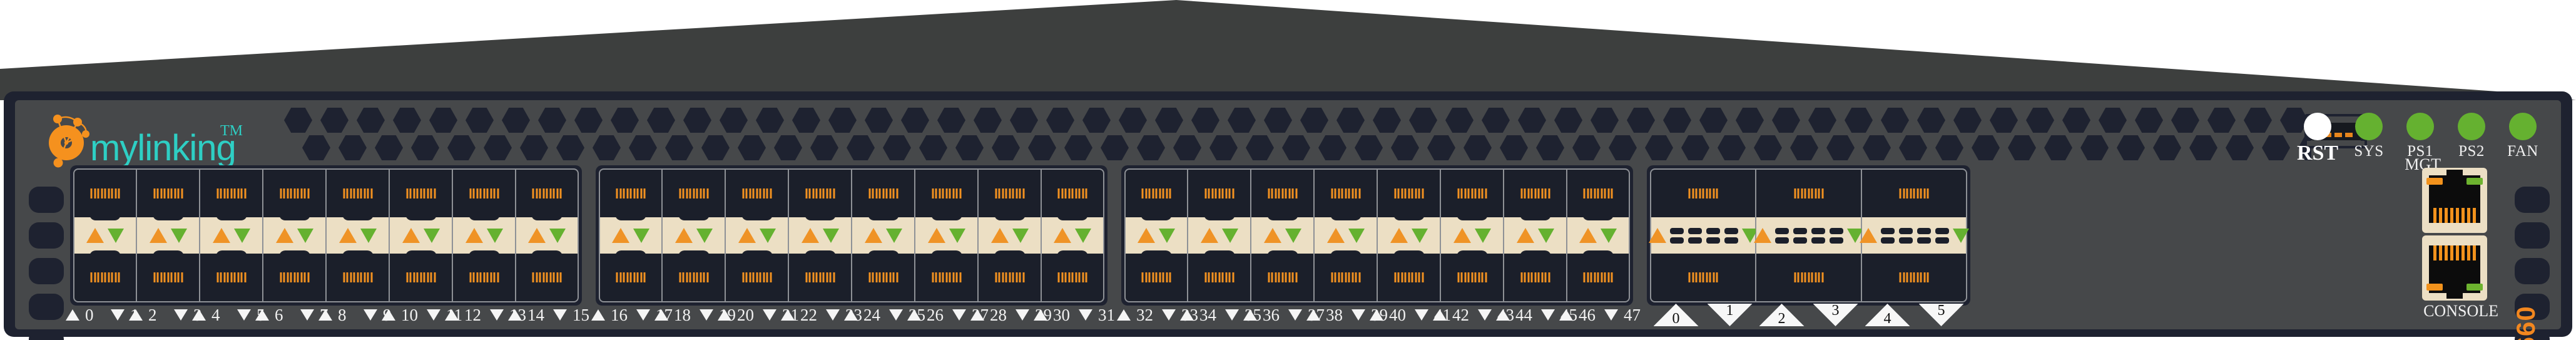 This screenshot has width=2576, height=340. What do you see at coordinates (2455, 268) in the screenshot?
I see `rj45-port-lower` at bounding box center [2455, 268].